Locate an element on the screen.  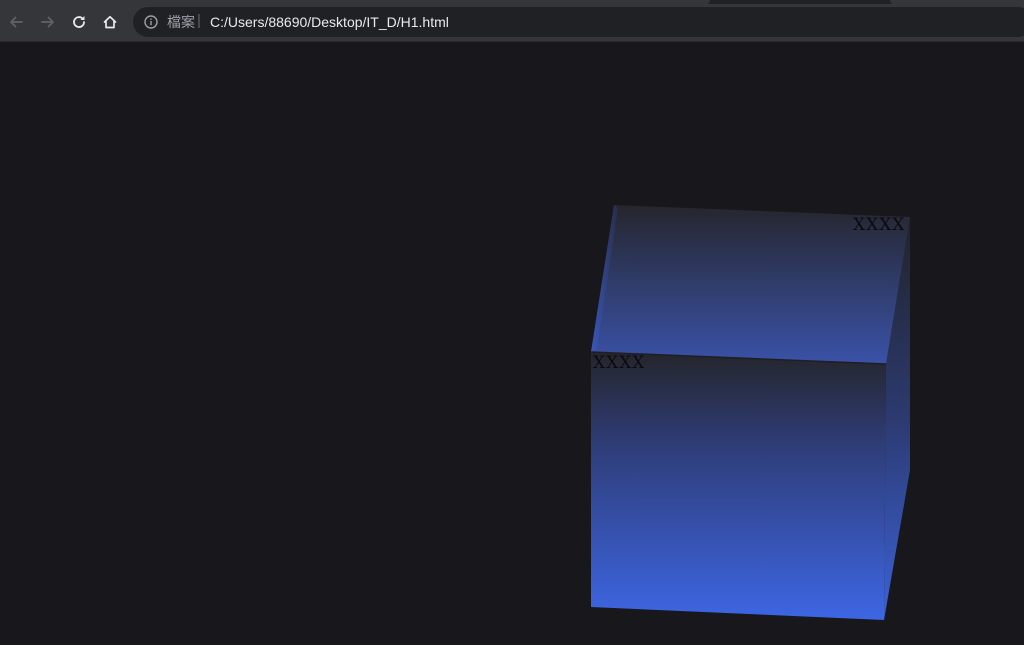
address-bar: 檔案 | C:/Users/88690/Desktop/IT_D/H1.html is located at coordinates (578, 22).